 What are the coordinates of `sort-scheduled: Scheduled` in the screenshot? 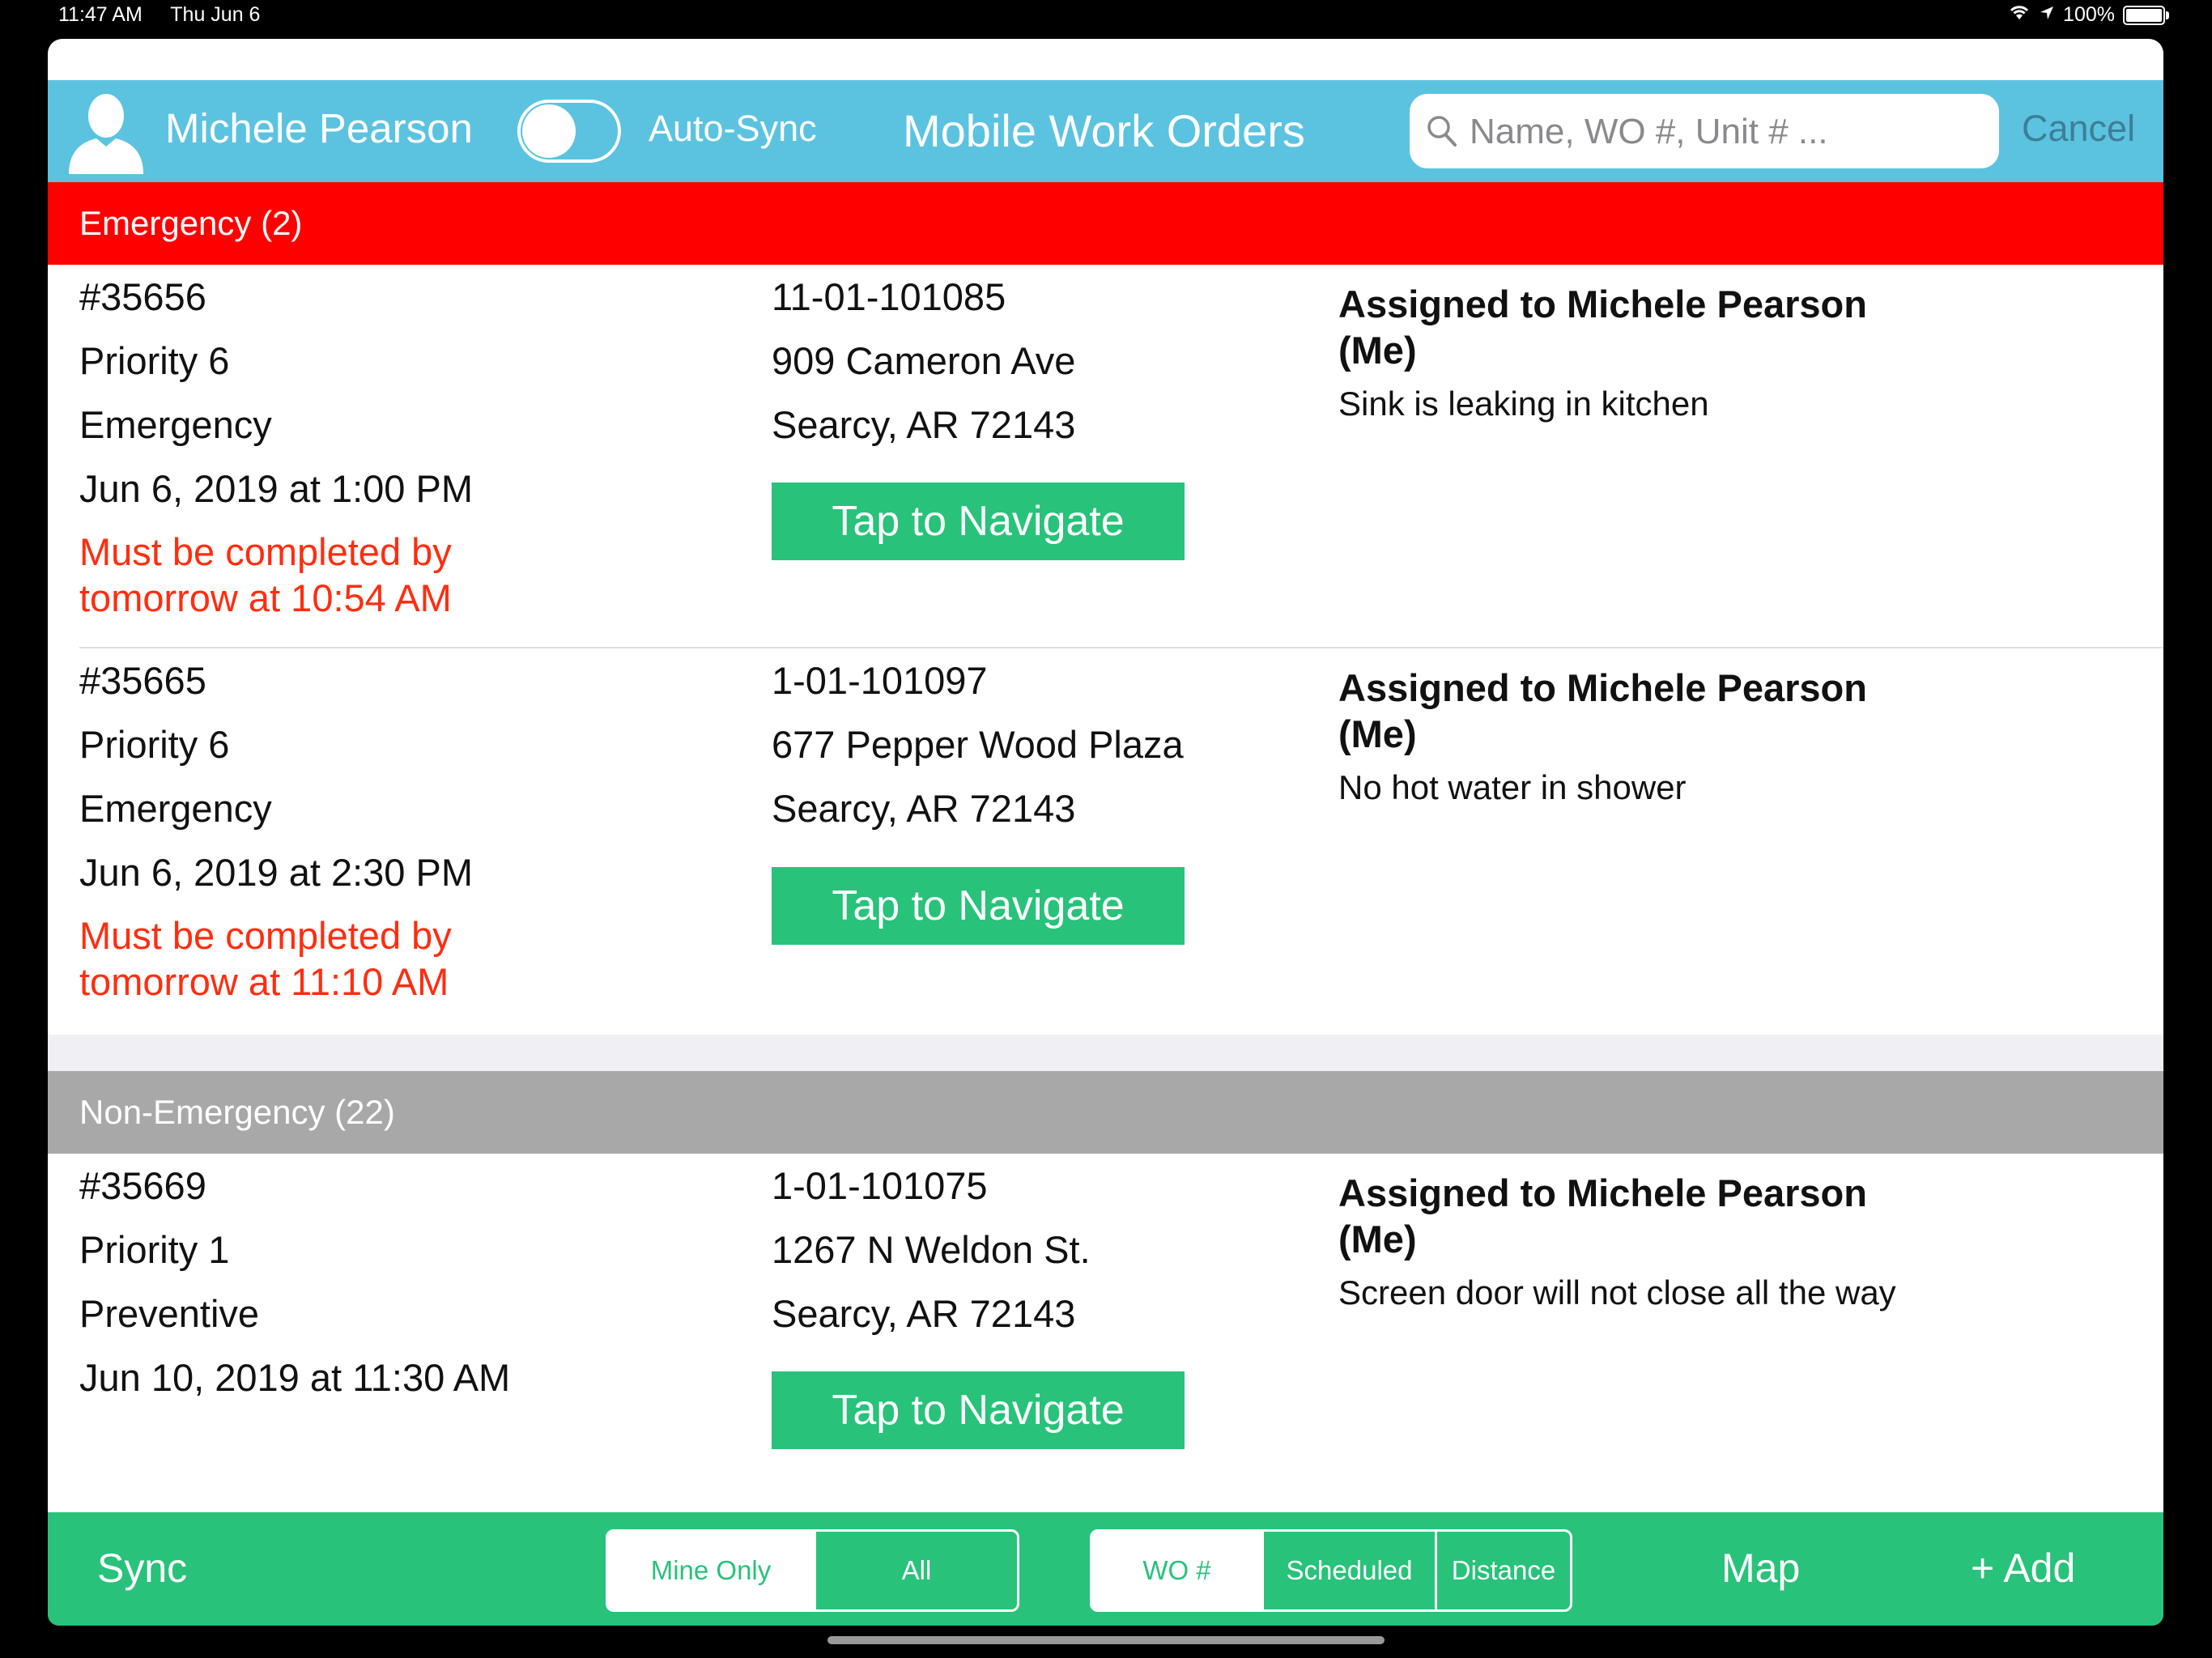 It's located at (1348, 1570).